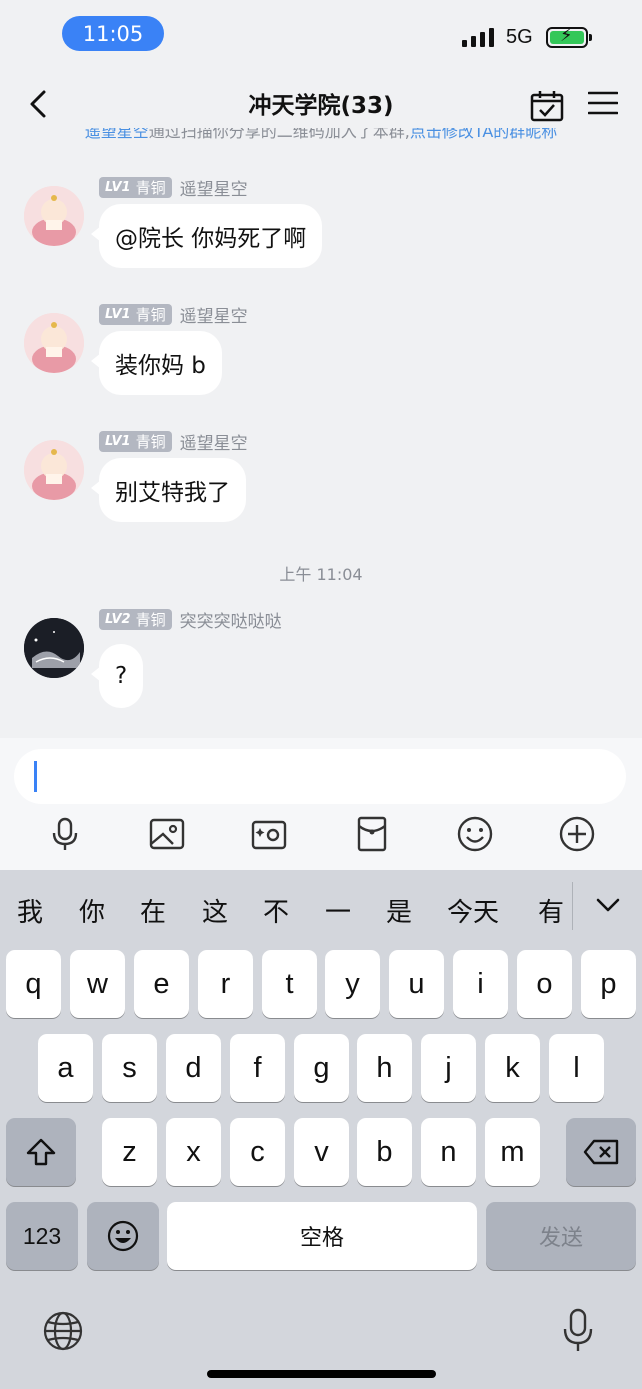 The height and width of the screenshot is (1389, 642). I want to click on message-bubble: 装你妈 b, so click(156, 363).